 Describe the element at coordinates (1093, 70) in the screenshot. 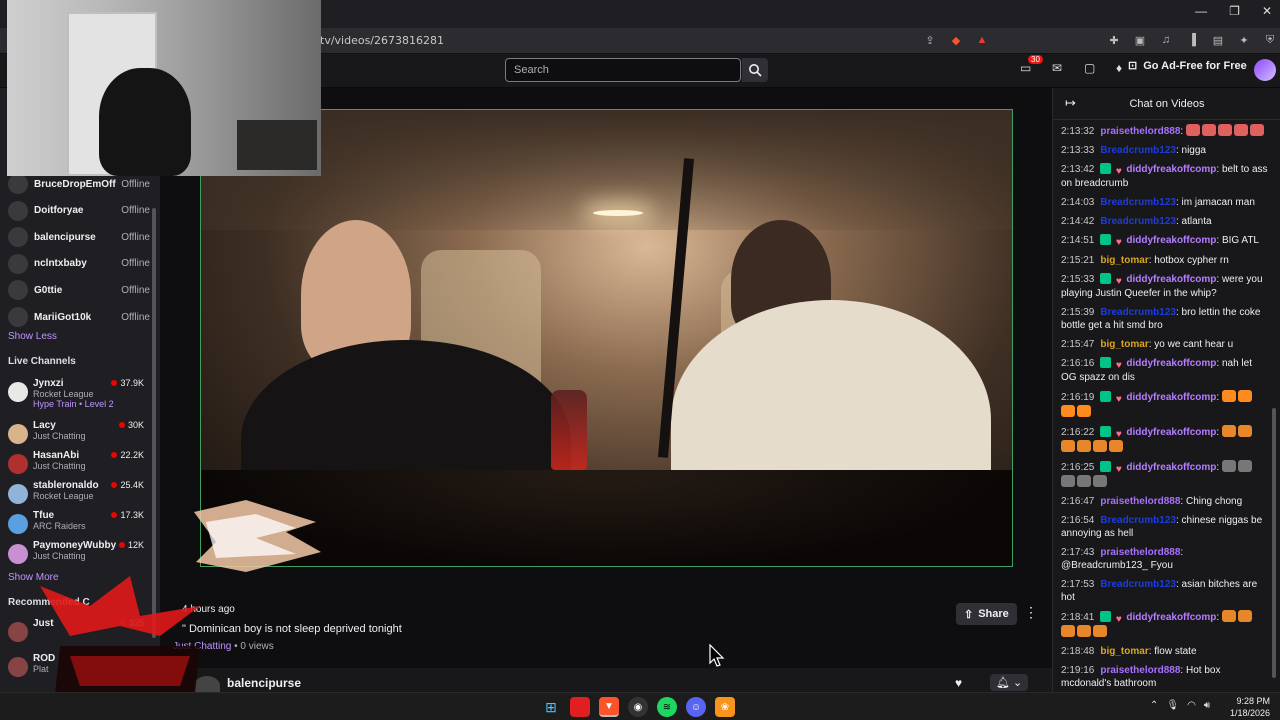

I see `chat-bubble-icon: ▢` at that location.